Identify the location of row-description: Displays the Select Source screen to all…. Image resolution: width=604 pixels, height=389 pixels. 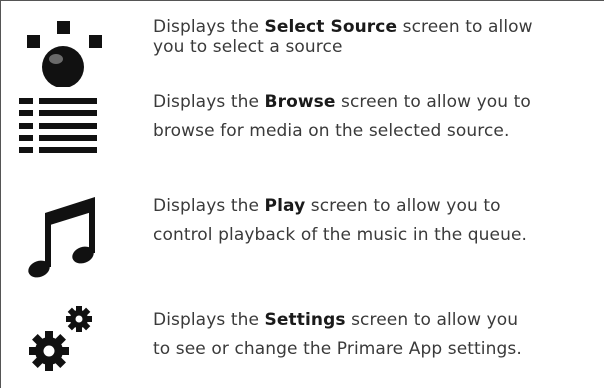
(378, 37).